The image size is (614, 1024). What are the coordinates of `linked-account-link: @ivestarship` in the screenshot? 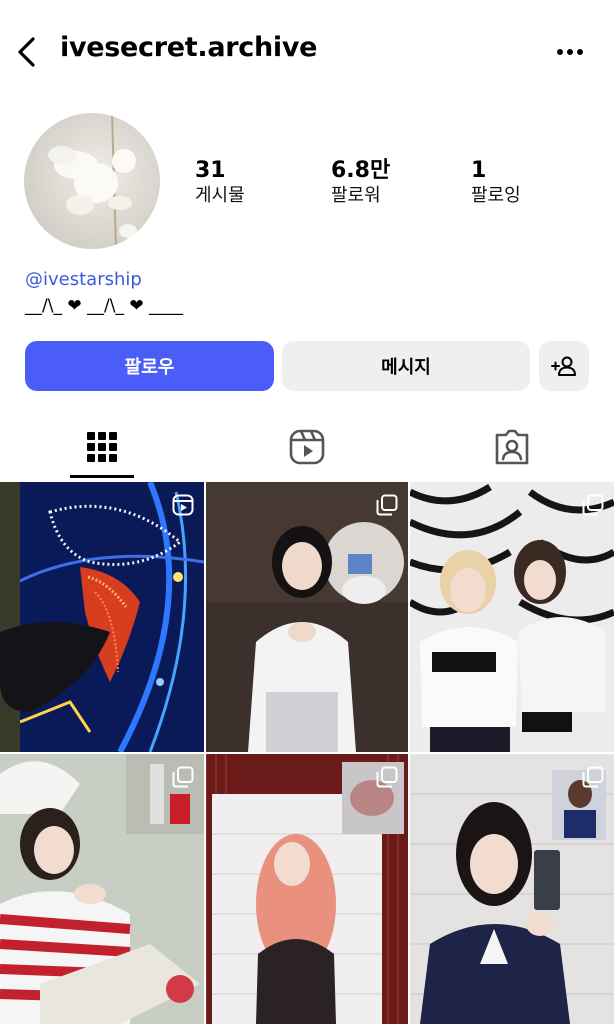 It's located at (83, 279).